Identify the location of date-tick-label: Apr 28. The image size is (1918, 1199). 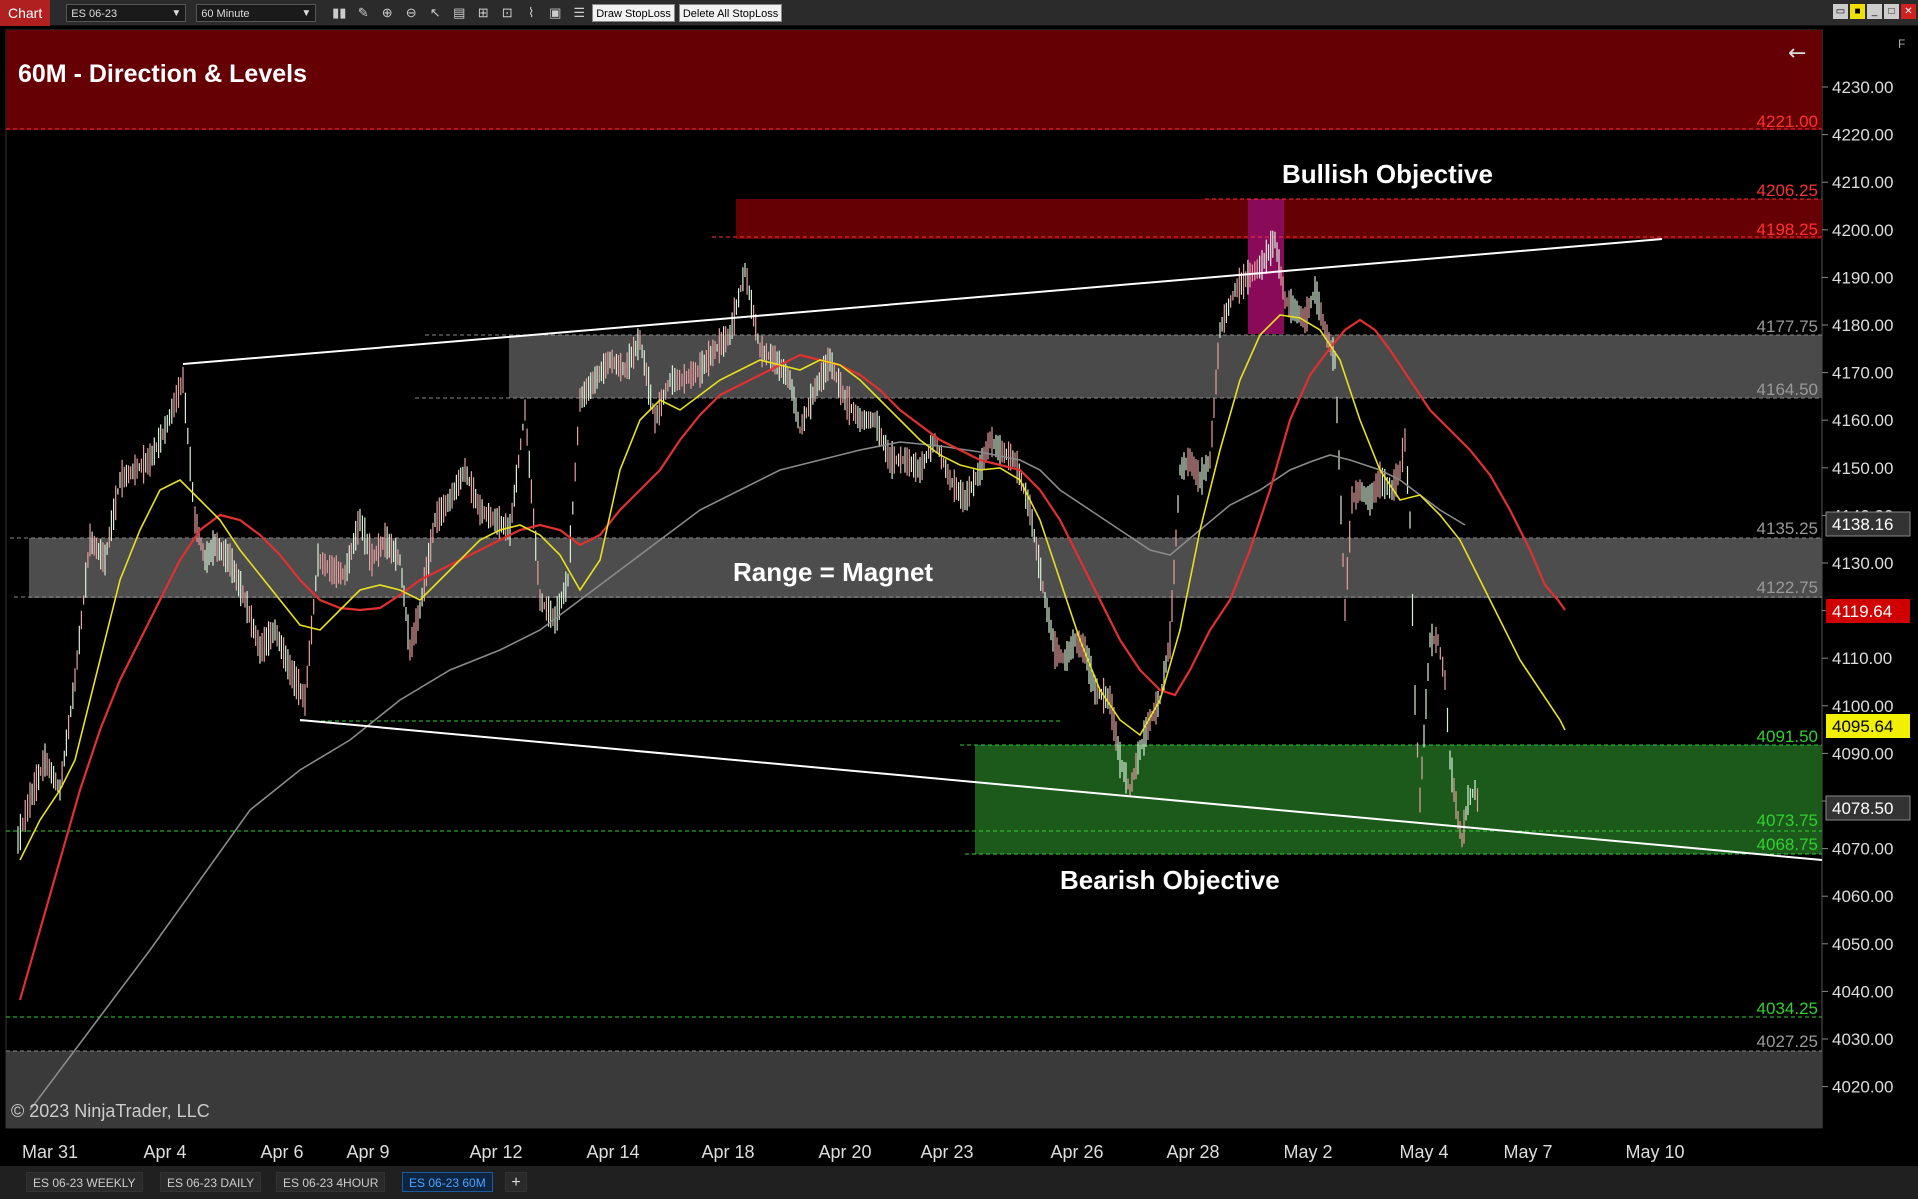
(1192, 1152).